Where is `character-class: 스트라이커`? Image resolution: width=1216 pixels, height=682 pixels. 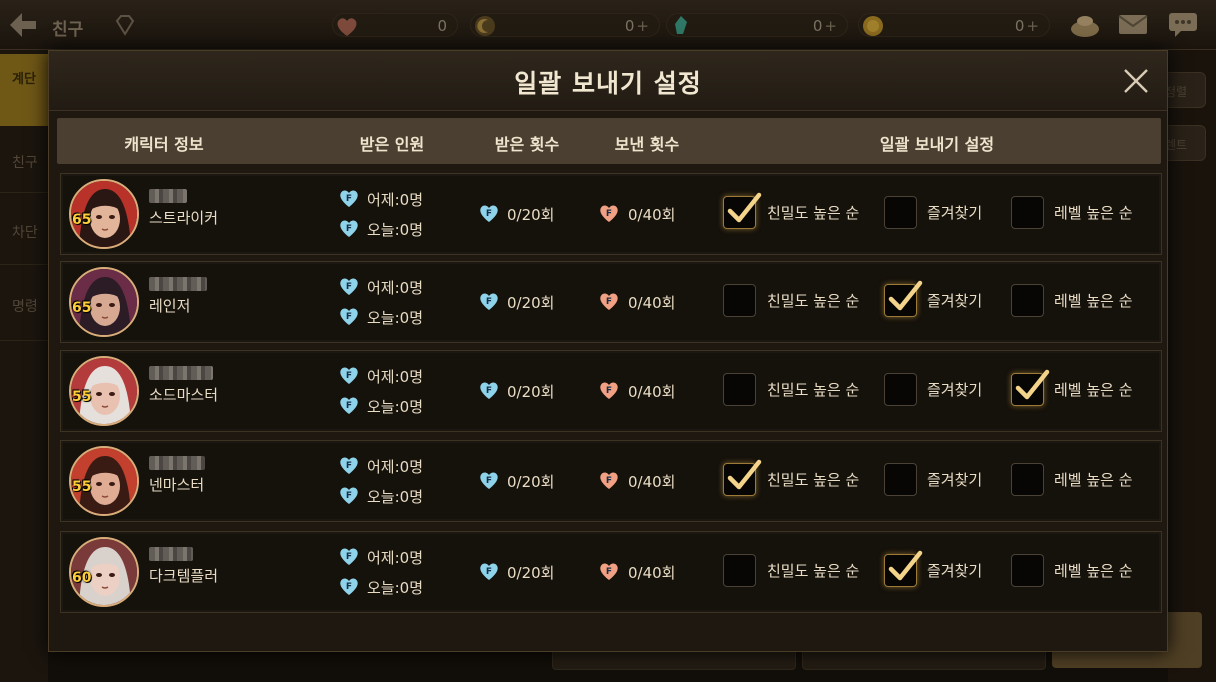 character-class: 스트라이커 is located at coordinates (184, 218).